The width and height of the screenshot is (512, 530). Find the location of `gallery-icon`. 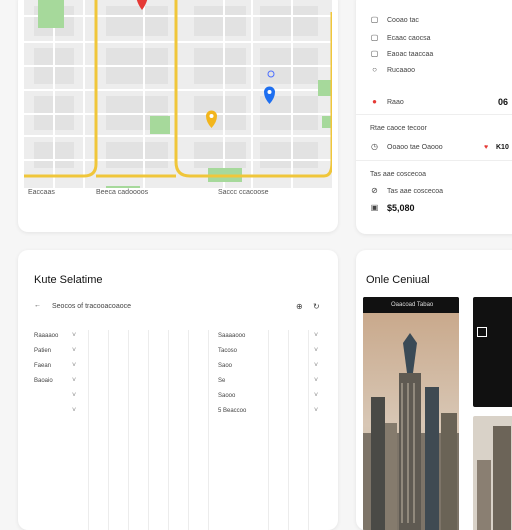

gallery-icon is located at coordinates (482, 332).